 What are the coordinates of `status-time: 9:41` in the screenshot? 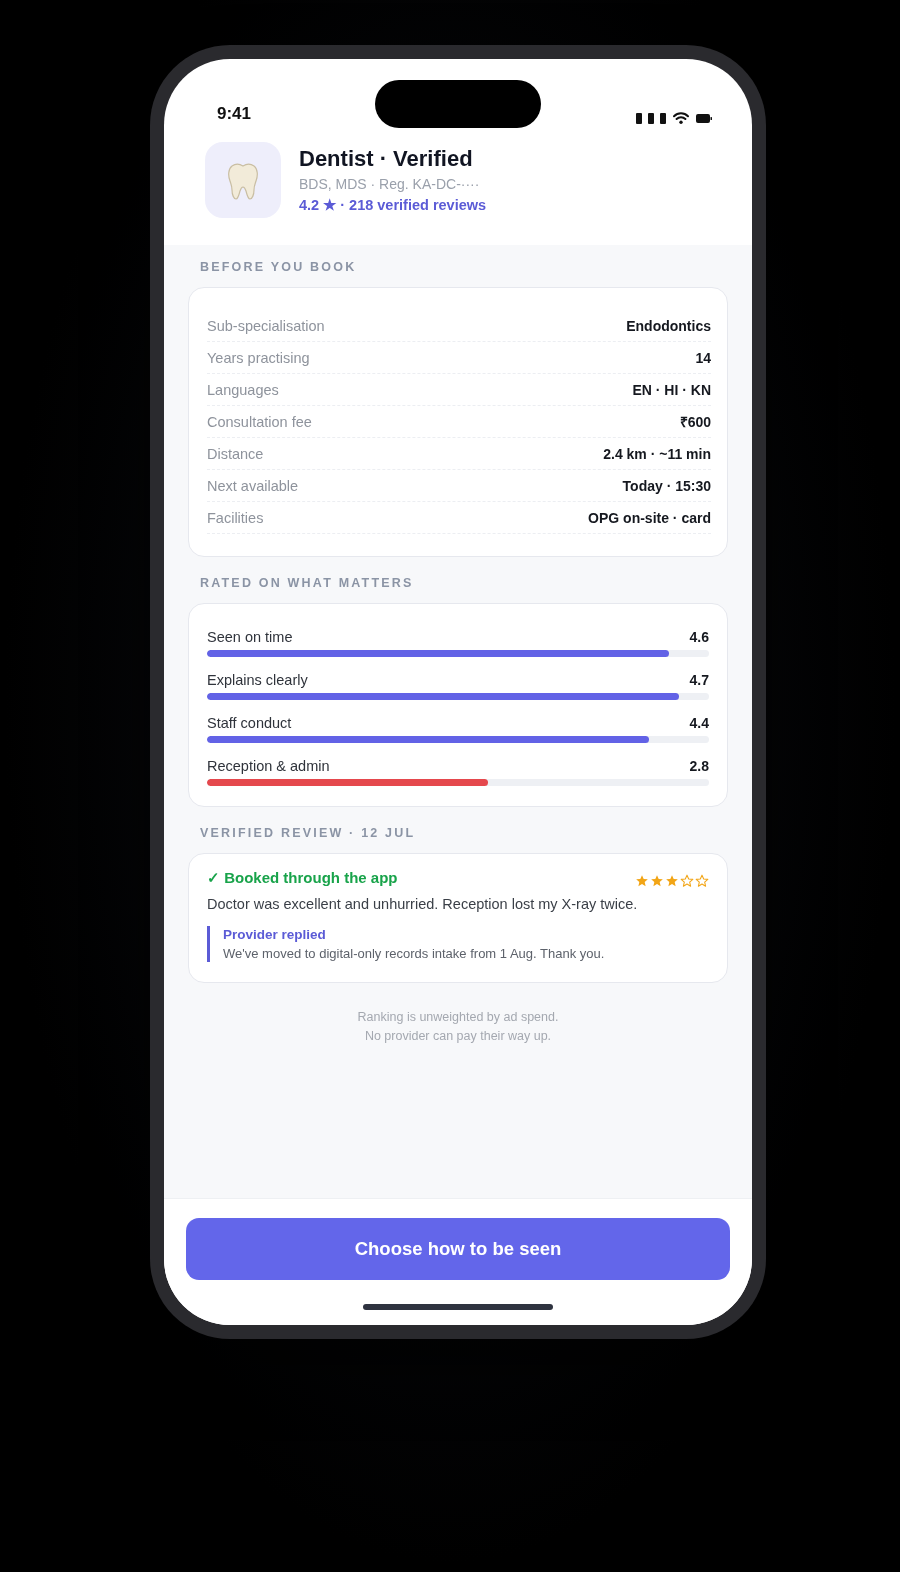 It's located at (234, 114).